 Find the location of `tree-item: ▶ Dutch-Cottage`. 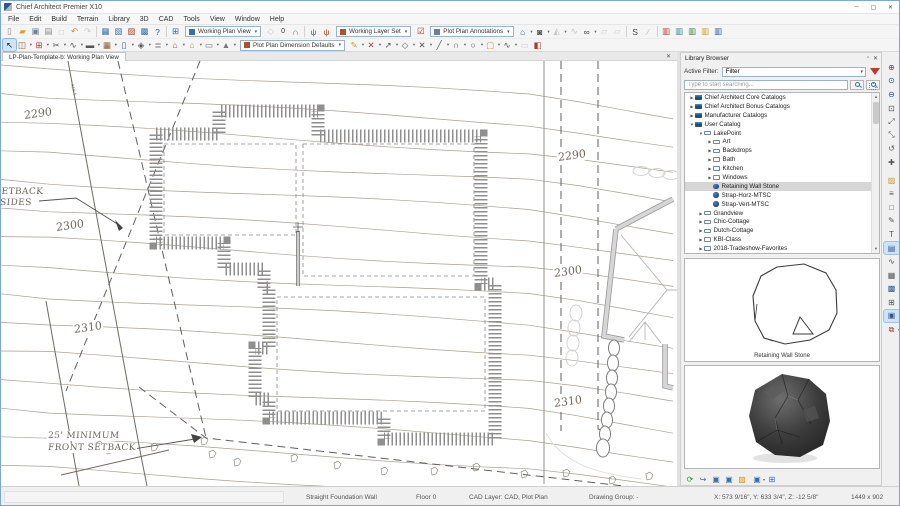

tree-item: ▶ Dutch-Cottage is located at coordinates (782, 230).